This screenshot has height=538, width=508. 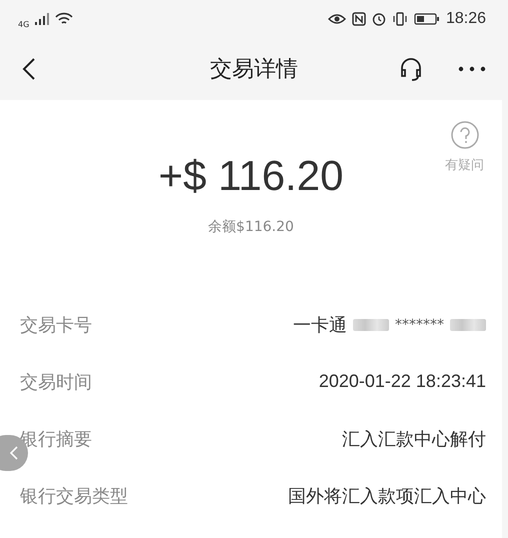 What do you see at coordinates (42, 19) in the screenshot?
I see `signal-icon` at bounding box center [42, 19].